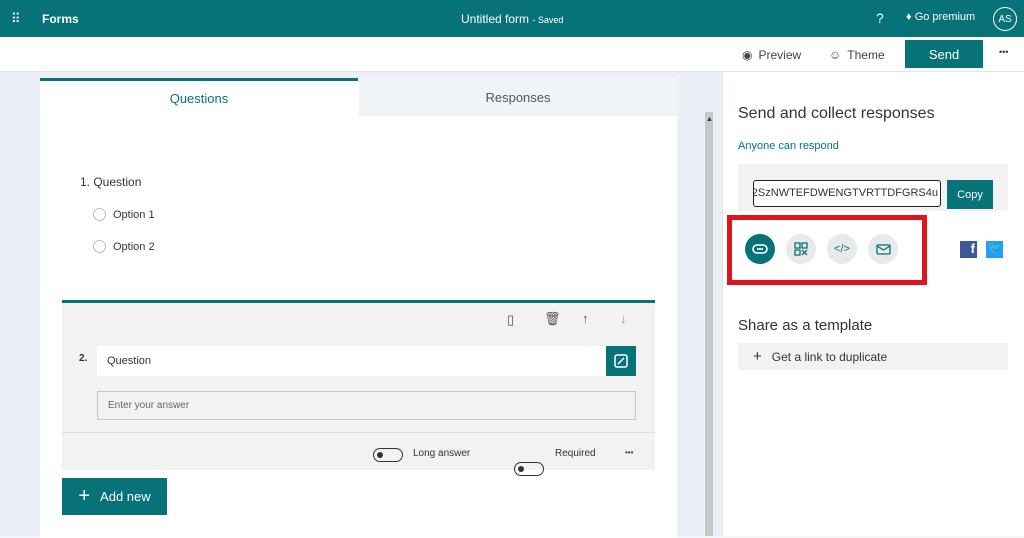 This screenshot has height=538, width=1024. What do you see at coordinates (788, 146) in the screenshot?
I see `audience-link: Anyone can respond` at bounding box center [788, 146].